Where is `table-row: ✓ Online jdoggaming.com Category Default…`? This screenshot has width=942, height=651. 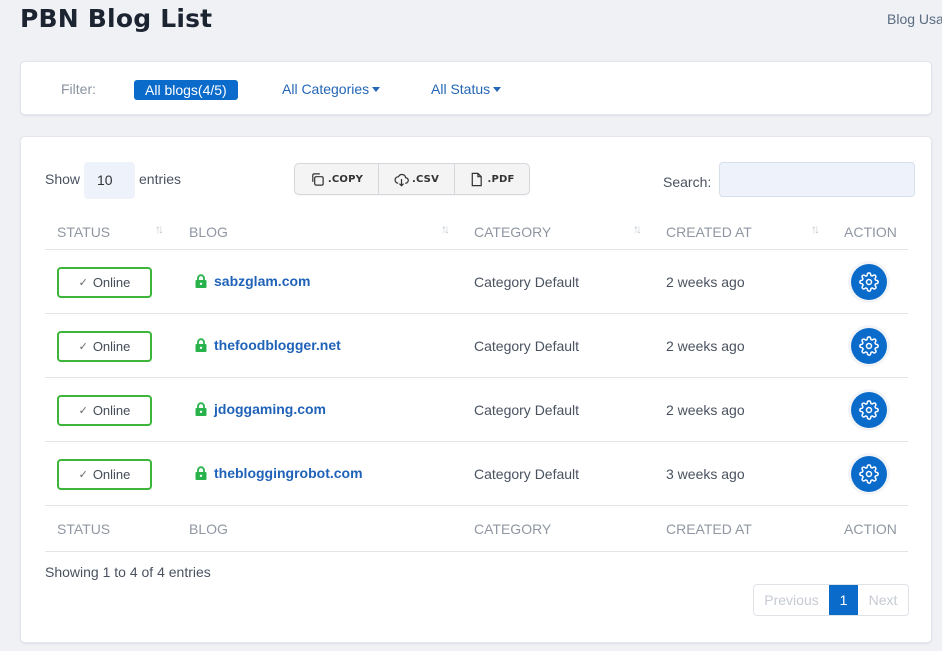
table-row: ✓ Online jdoggaming.com Category Default… is located at coordinates (476, 410).